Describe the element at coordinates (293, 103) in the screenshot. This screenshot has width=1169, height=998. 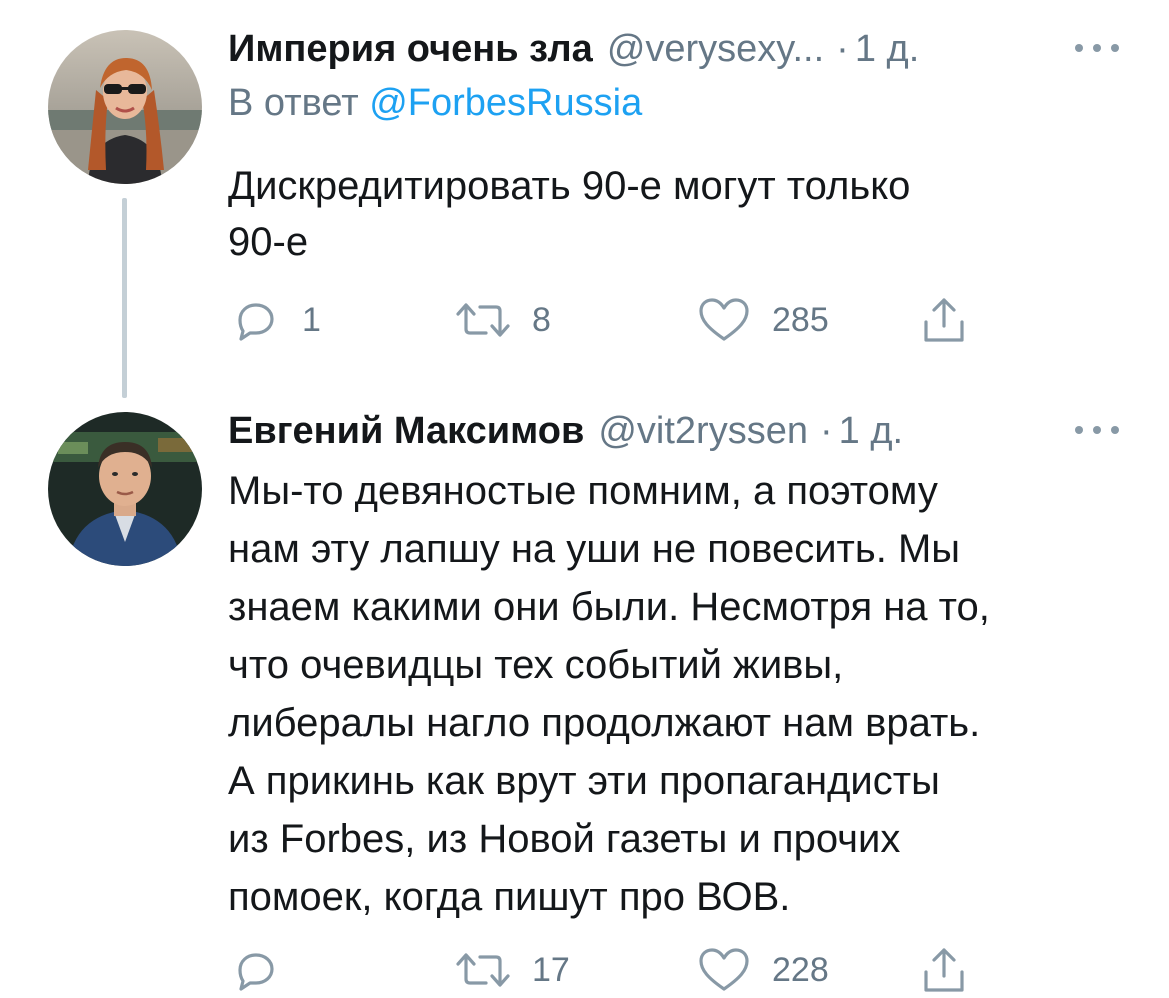
I see `reply-prefix: В ответ` at that location.